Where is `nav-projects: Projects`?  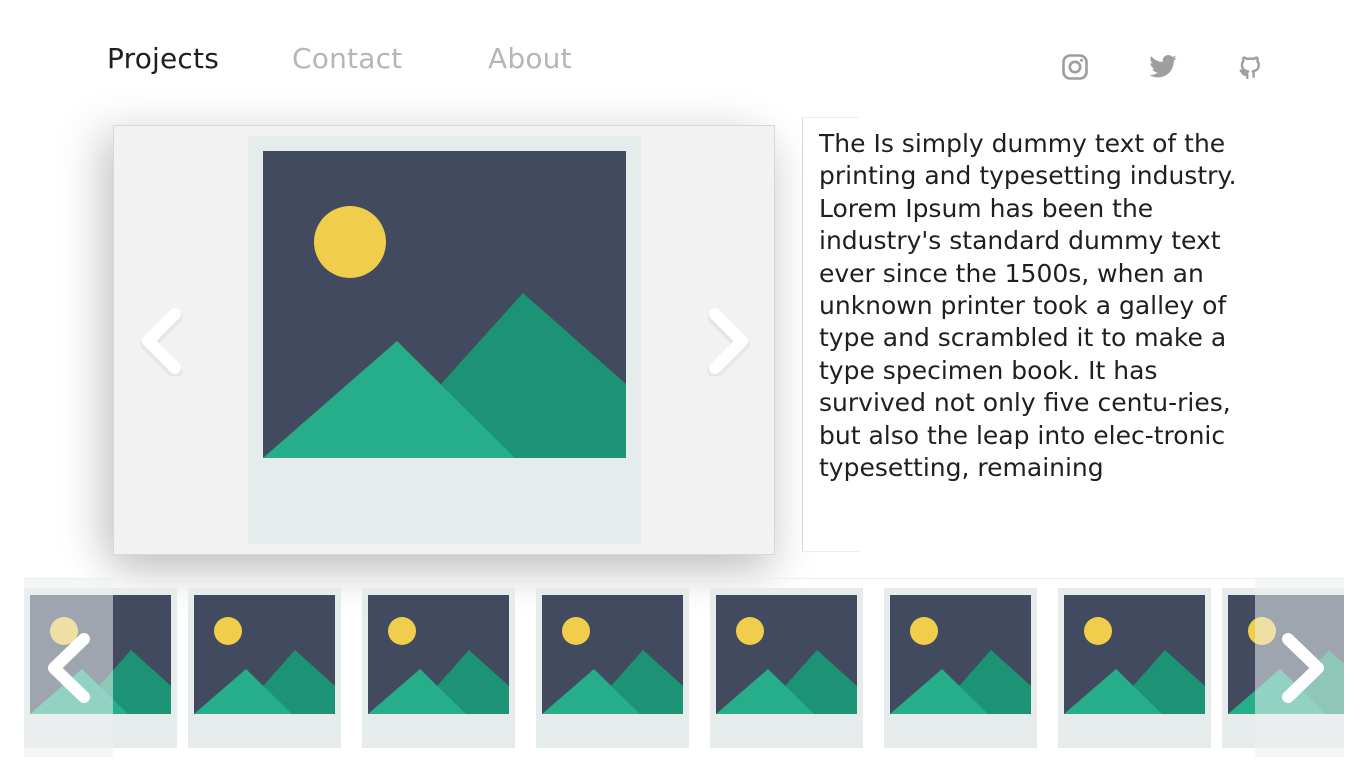 nav-projects: Projects is located at coordinates (163, 58).